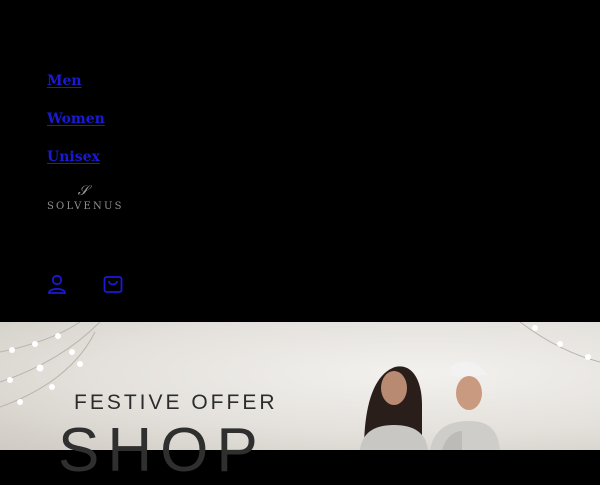 The width and height of the screenshot is (600, 485). I want to click on main-nav: Men Women Unisex, so click(76, 127).